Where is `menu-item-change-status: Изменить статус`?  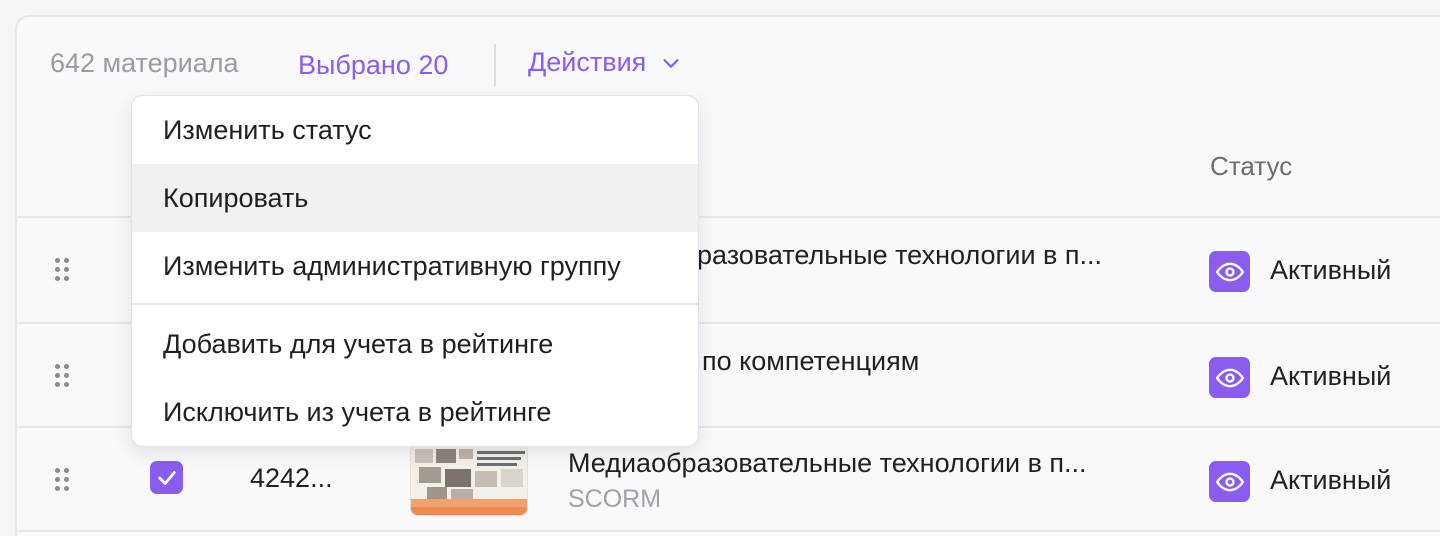 menu-item-change-status: Изменить статус is located at coordinates (415, 130).